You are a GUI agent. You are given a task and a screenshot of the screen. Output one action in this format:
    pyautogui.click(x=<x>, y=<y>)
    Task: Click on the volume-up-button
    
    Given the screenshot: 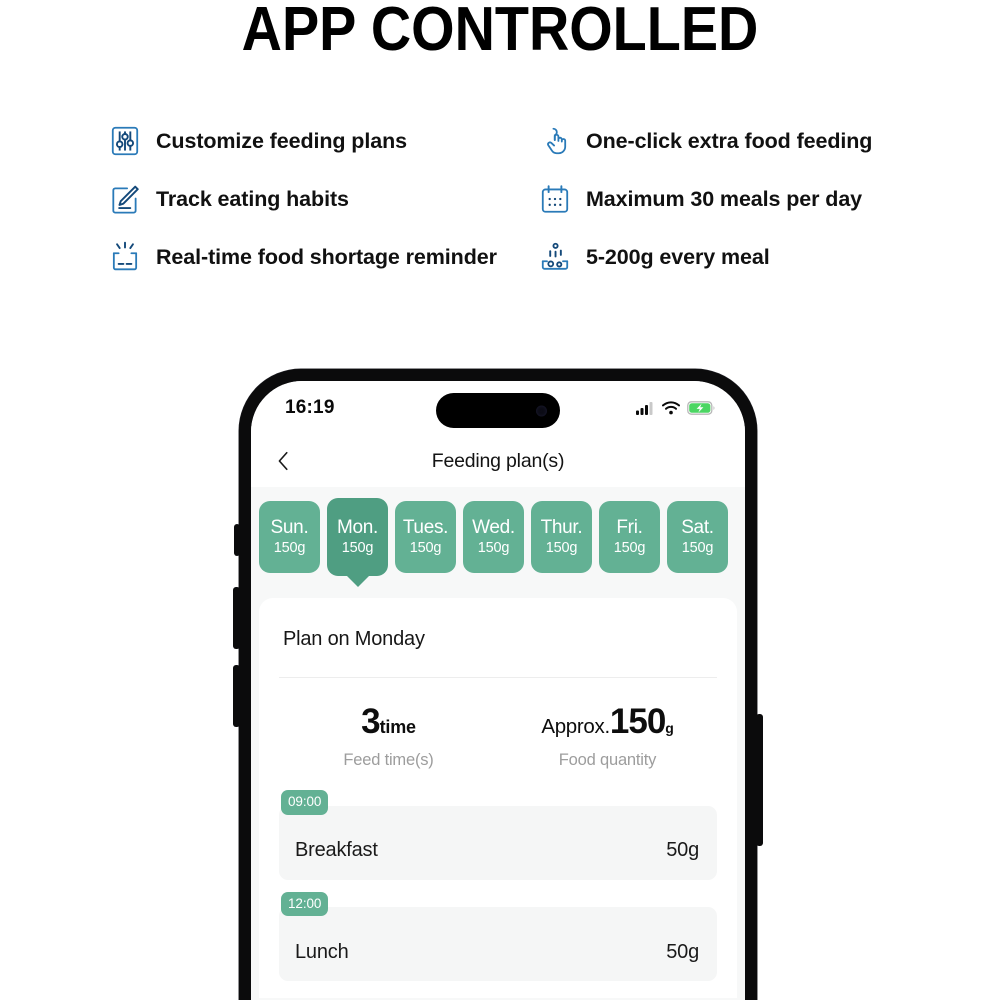 What is the action you would take?
    pyautogui.click(x=236, y=618)
    